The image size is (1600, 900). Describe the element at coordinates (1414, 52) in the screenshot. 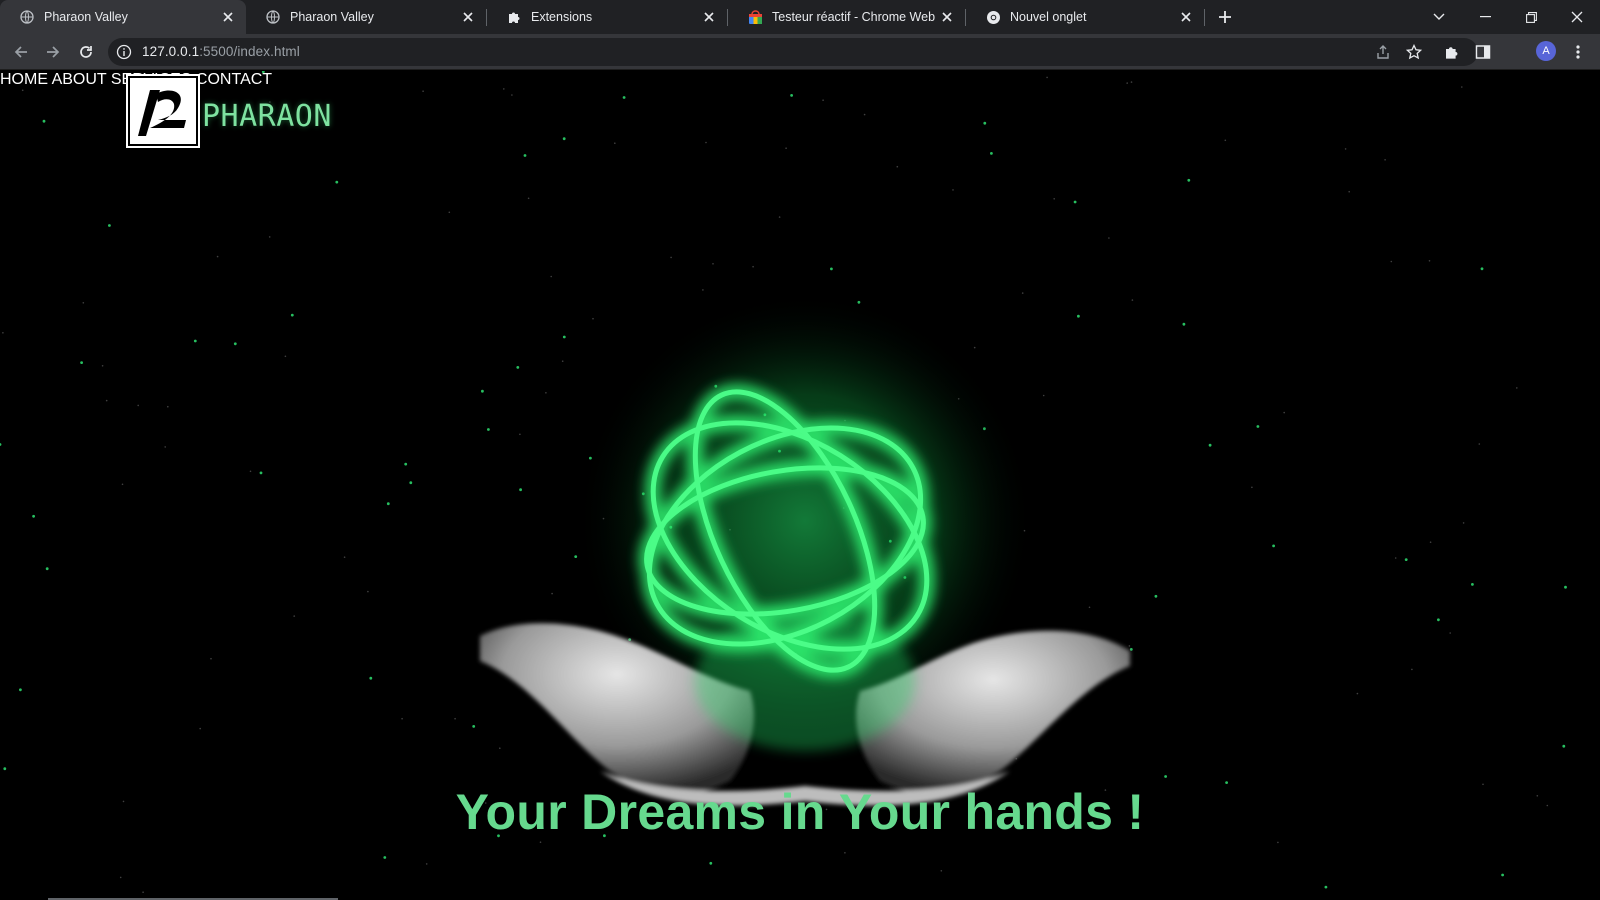

I see `bookmark-star-icon` at that location.